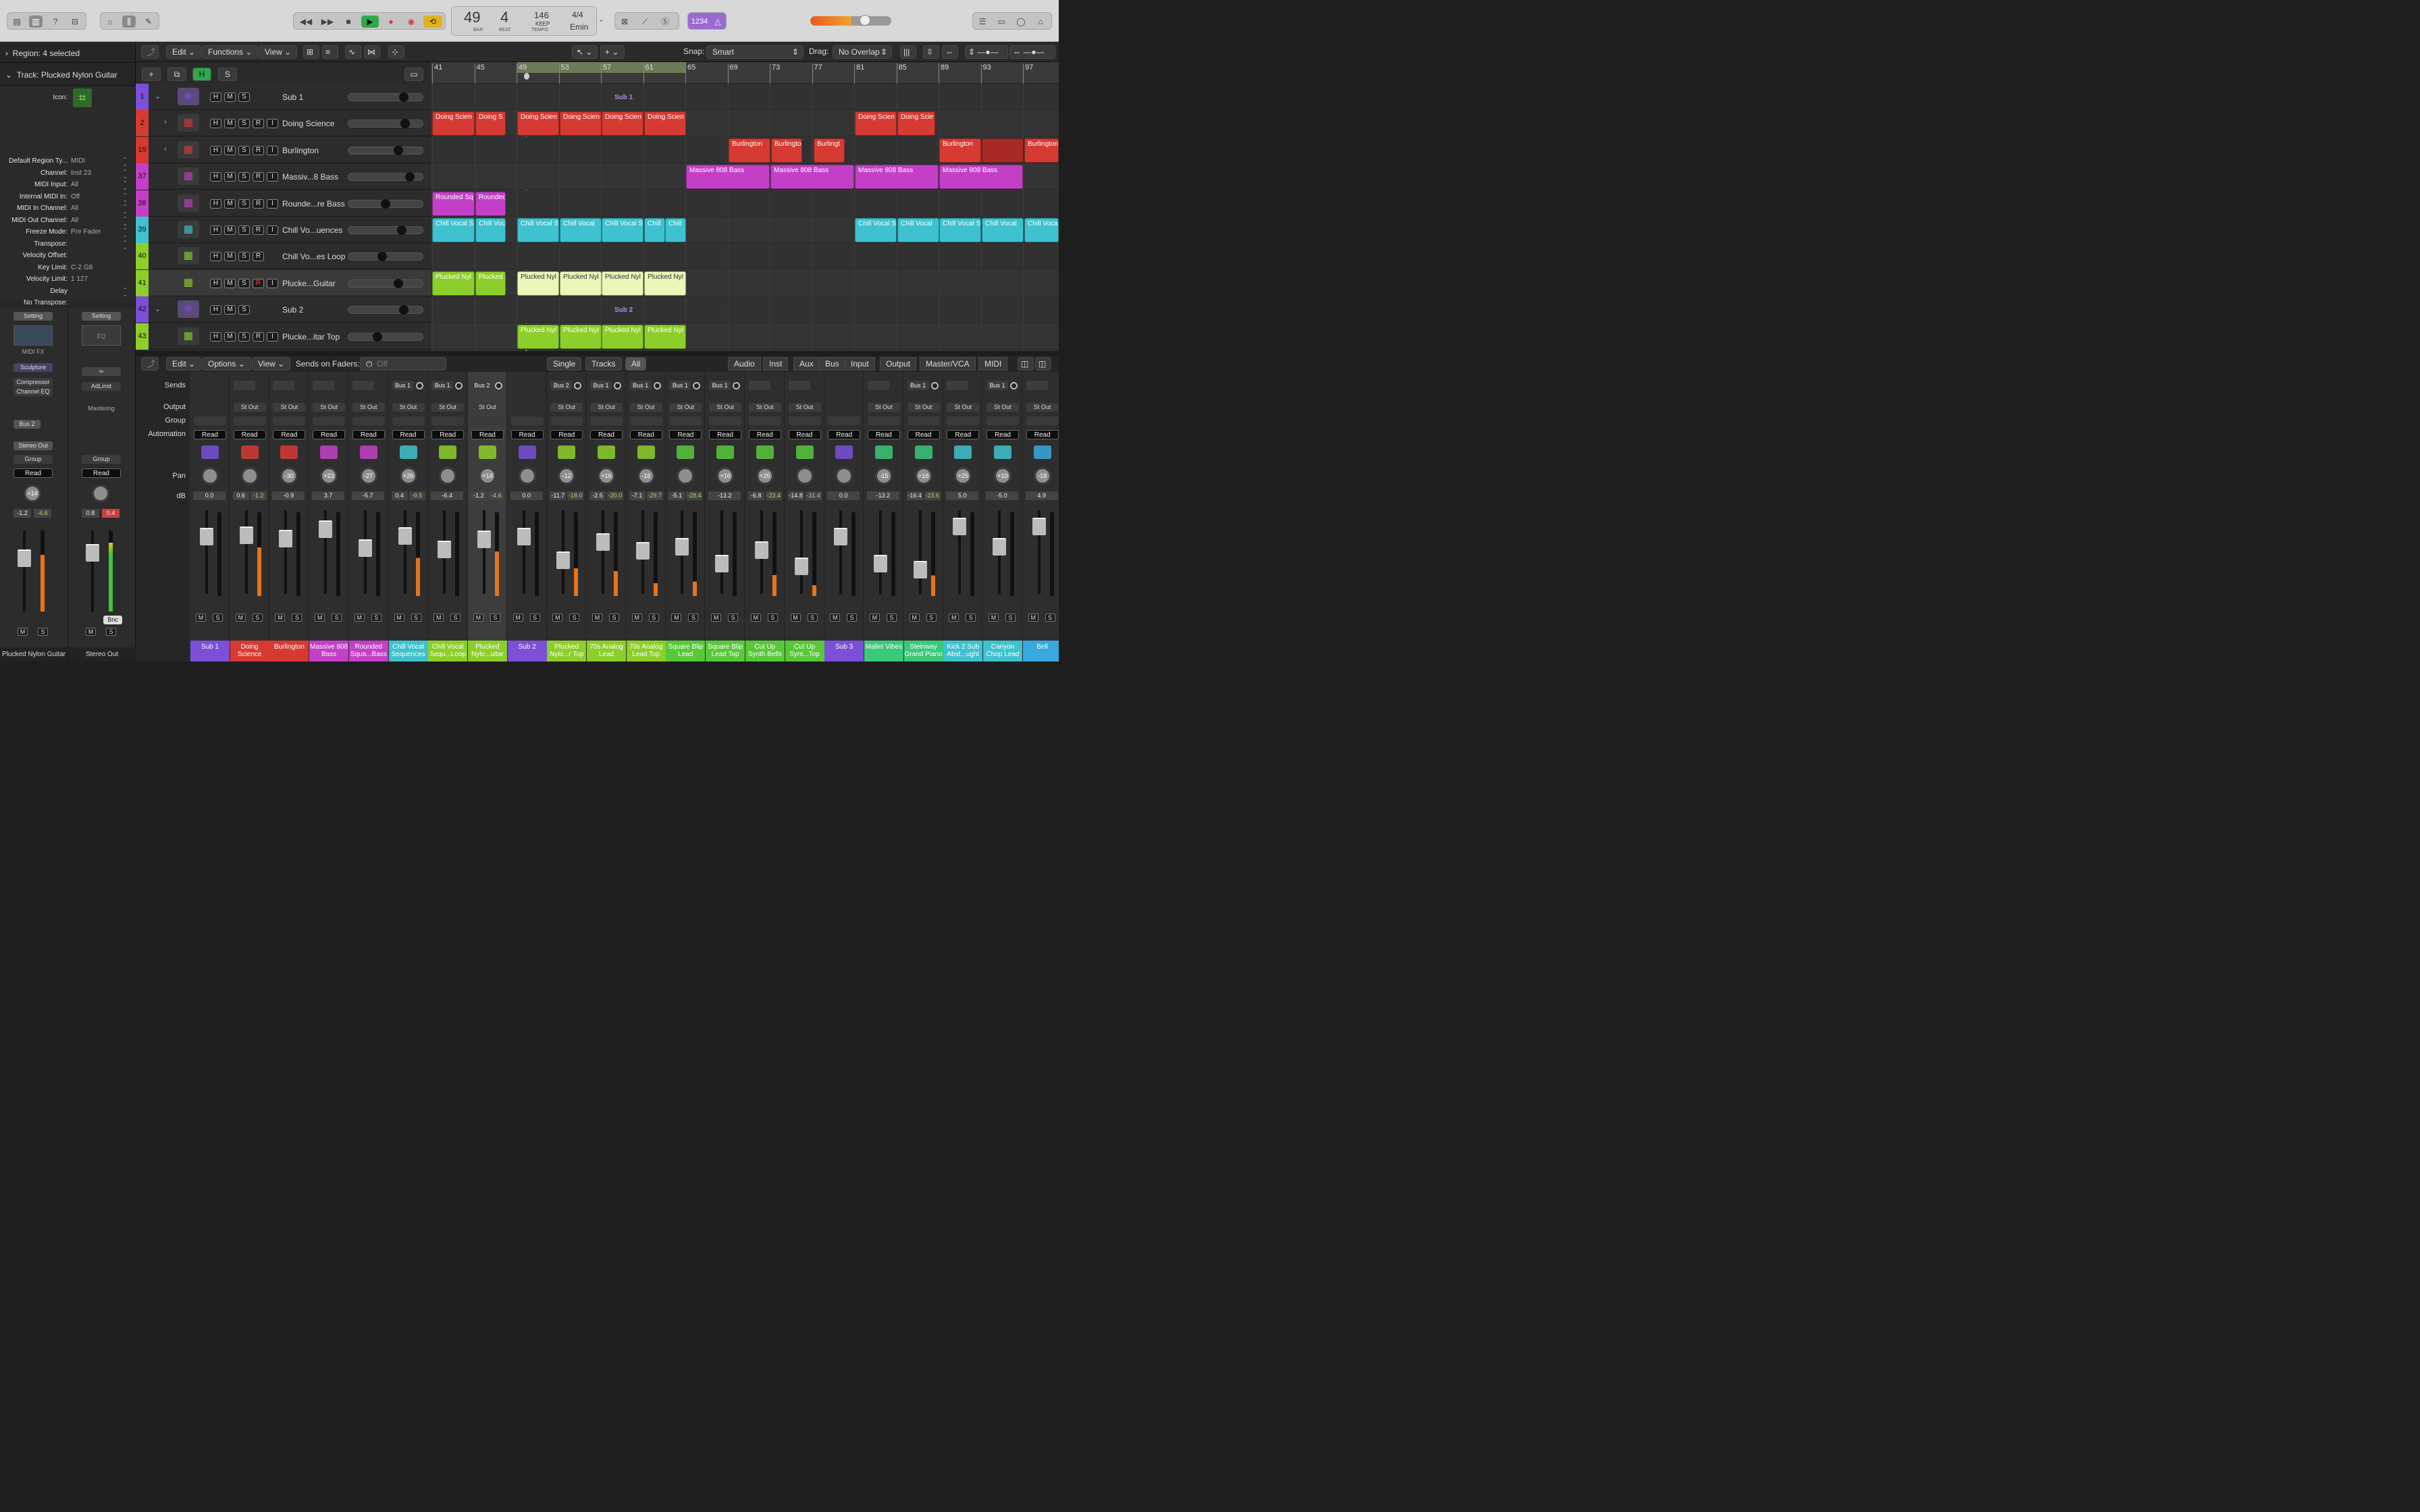 The image size is (2420, 1512). I want to click on pan-knob: +25, so click(963, 476).